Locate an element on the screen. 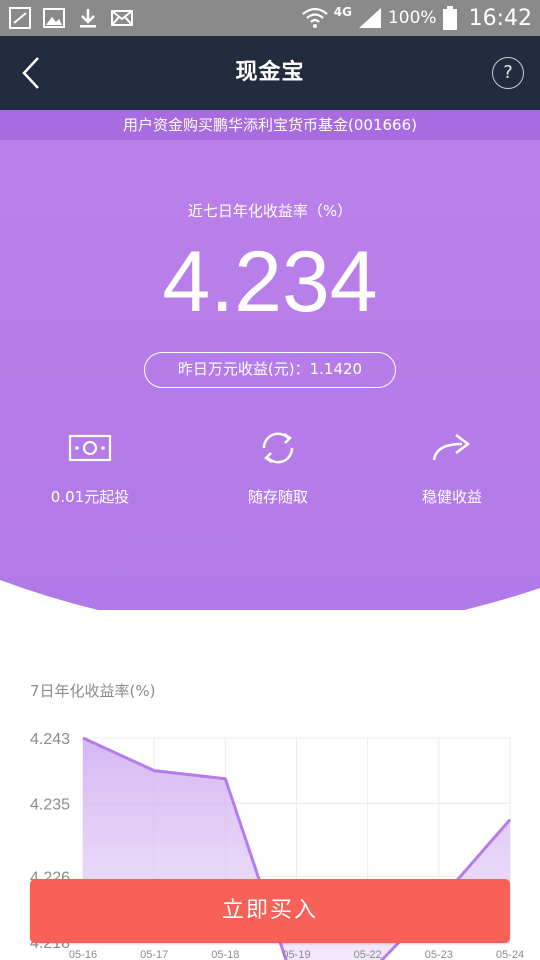  buy-now-button: 立即买入 is located at coordinates (270, 911).